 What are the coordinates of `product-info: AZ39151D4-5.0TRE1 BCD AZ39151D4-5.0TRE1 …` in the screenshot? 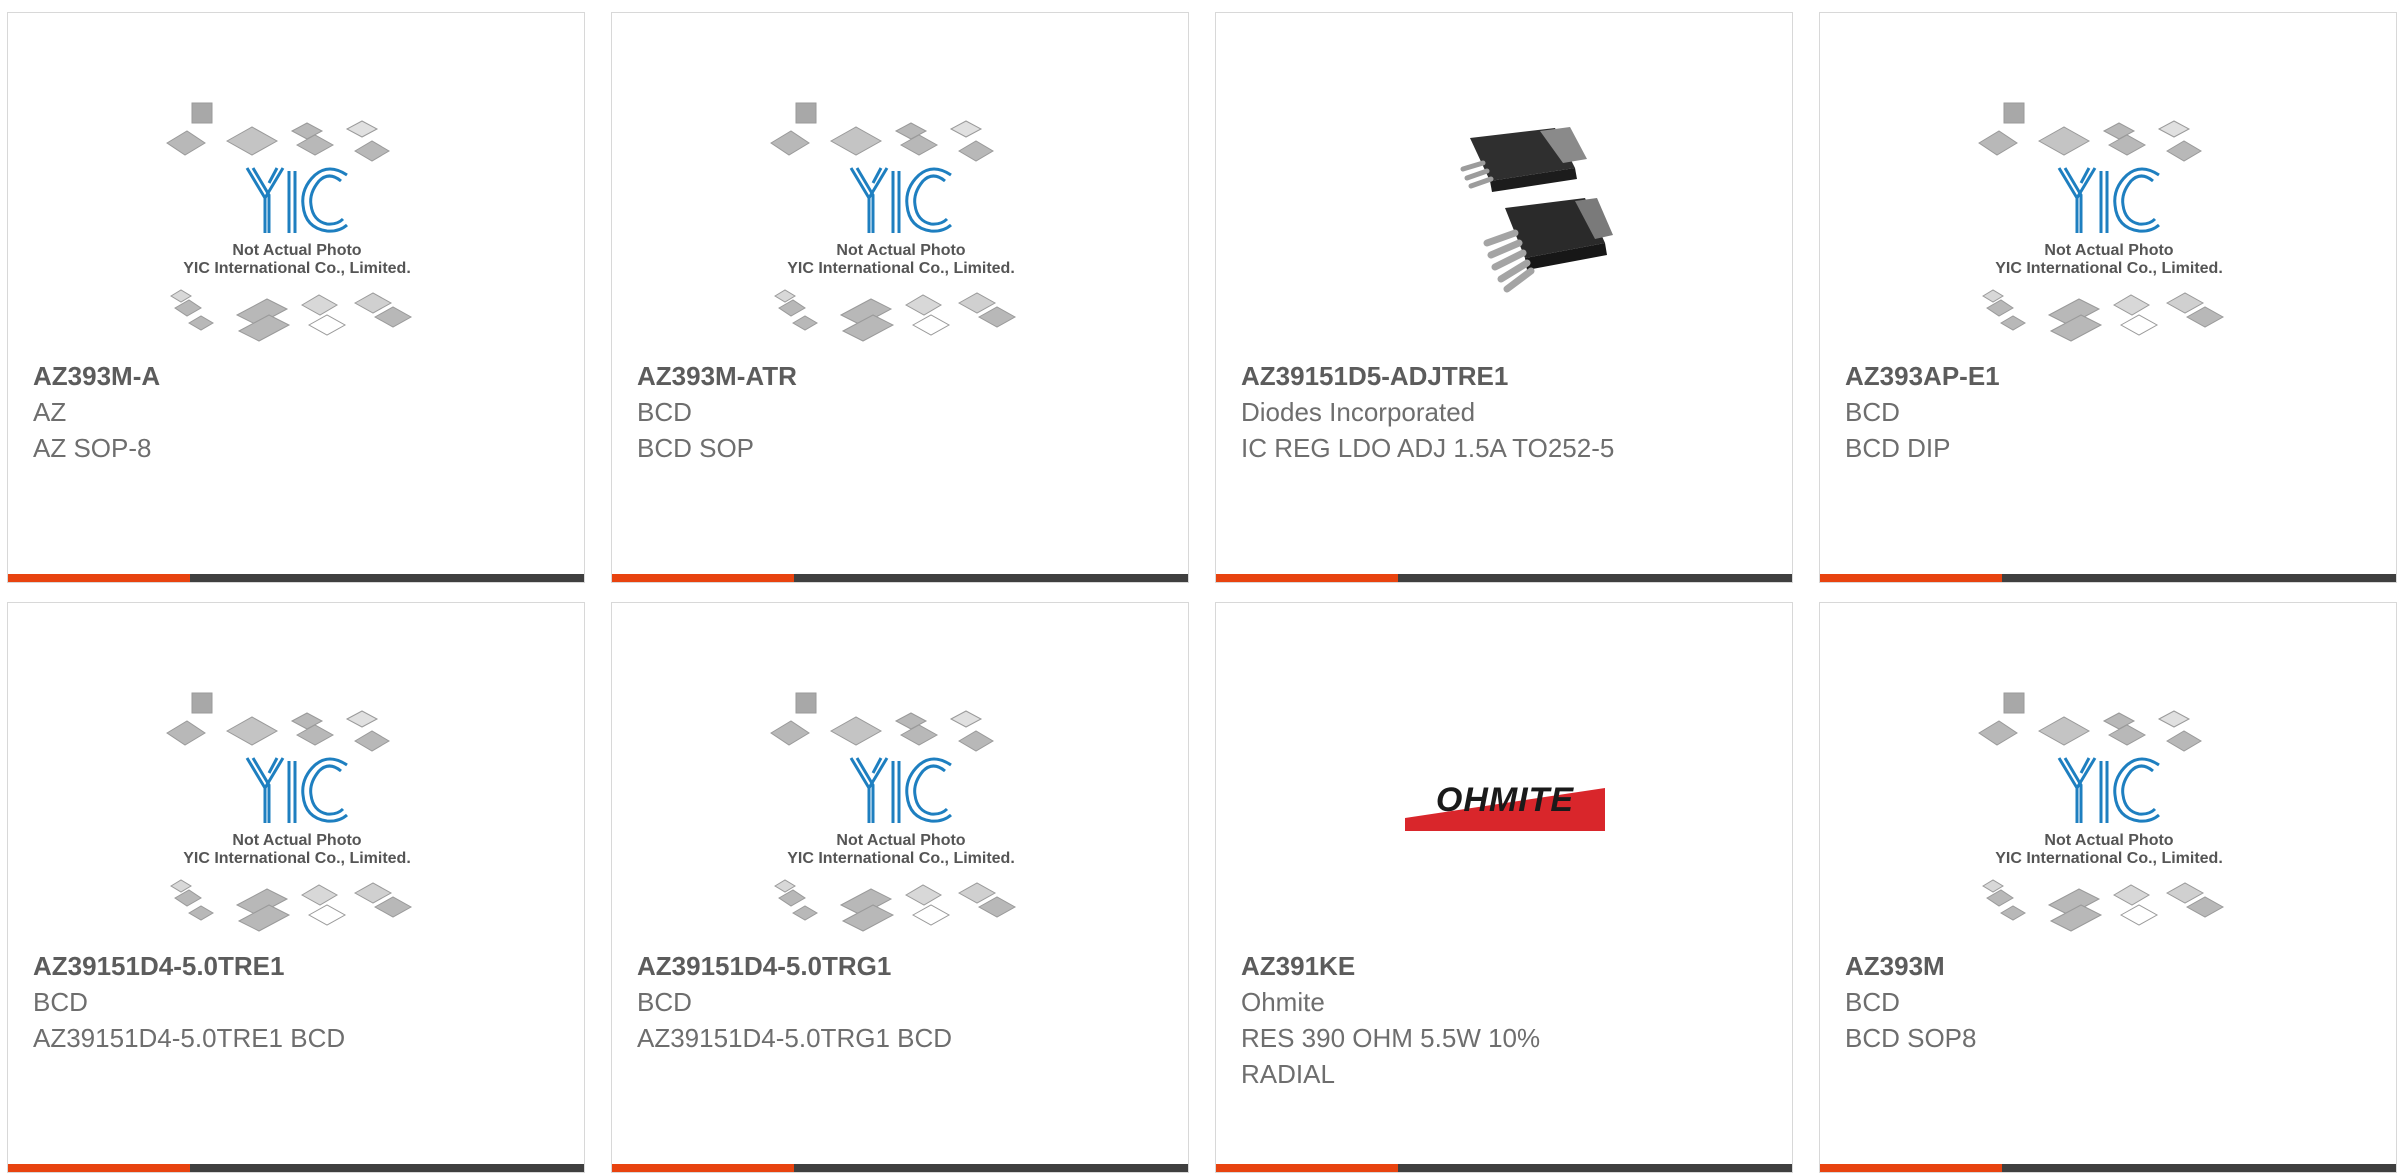 It's located at (298, 1002).